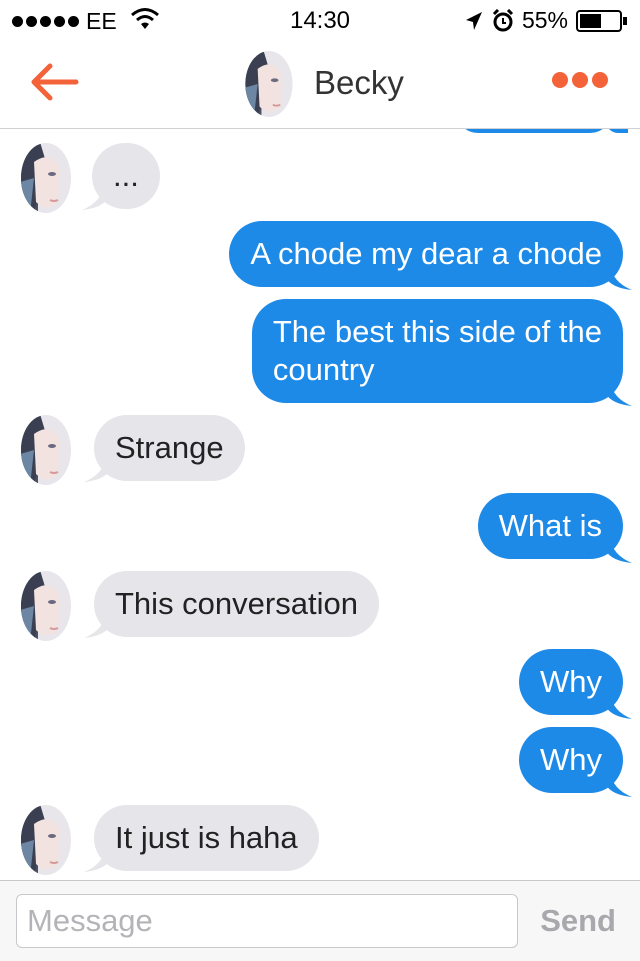 This screenshot has width=640, height=961. I want to click on battery-icon, so click(601, 20).